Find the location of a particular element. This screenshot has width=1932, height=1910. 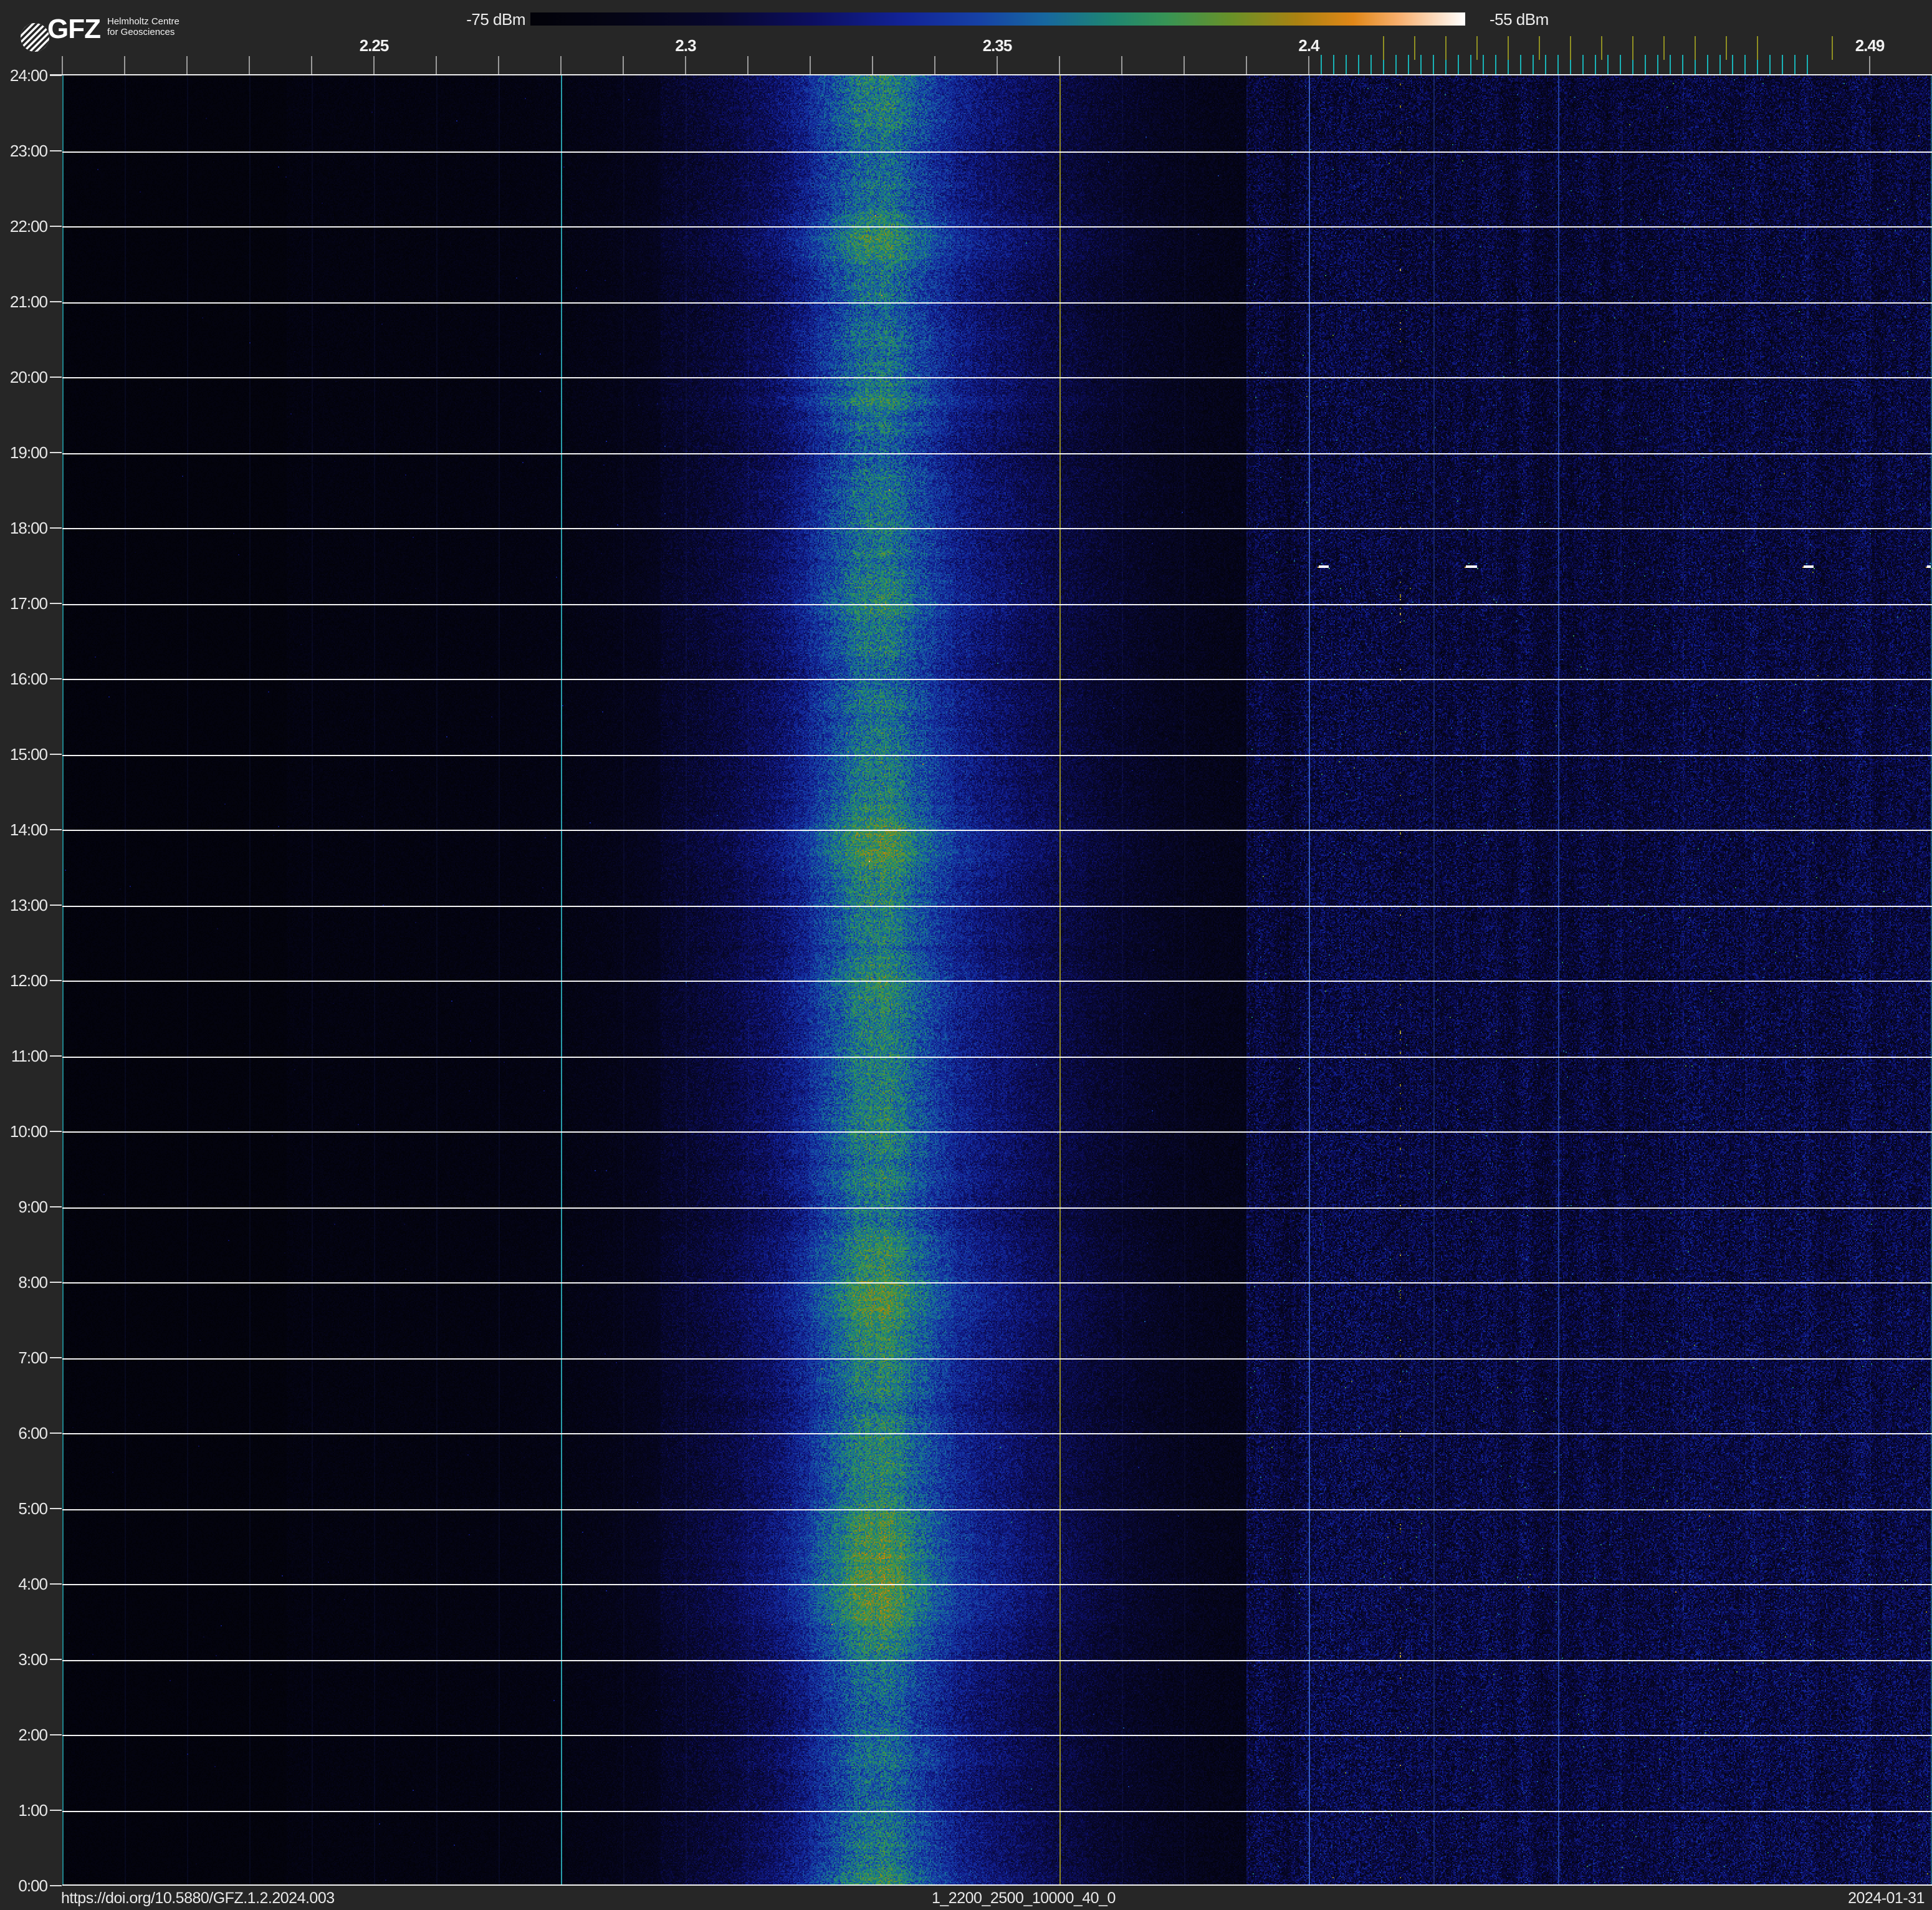

doi-link: https://doi.org/10.5880/GFZ.1.2.2024.003 is located at coordinates (198, 1898).